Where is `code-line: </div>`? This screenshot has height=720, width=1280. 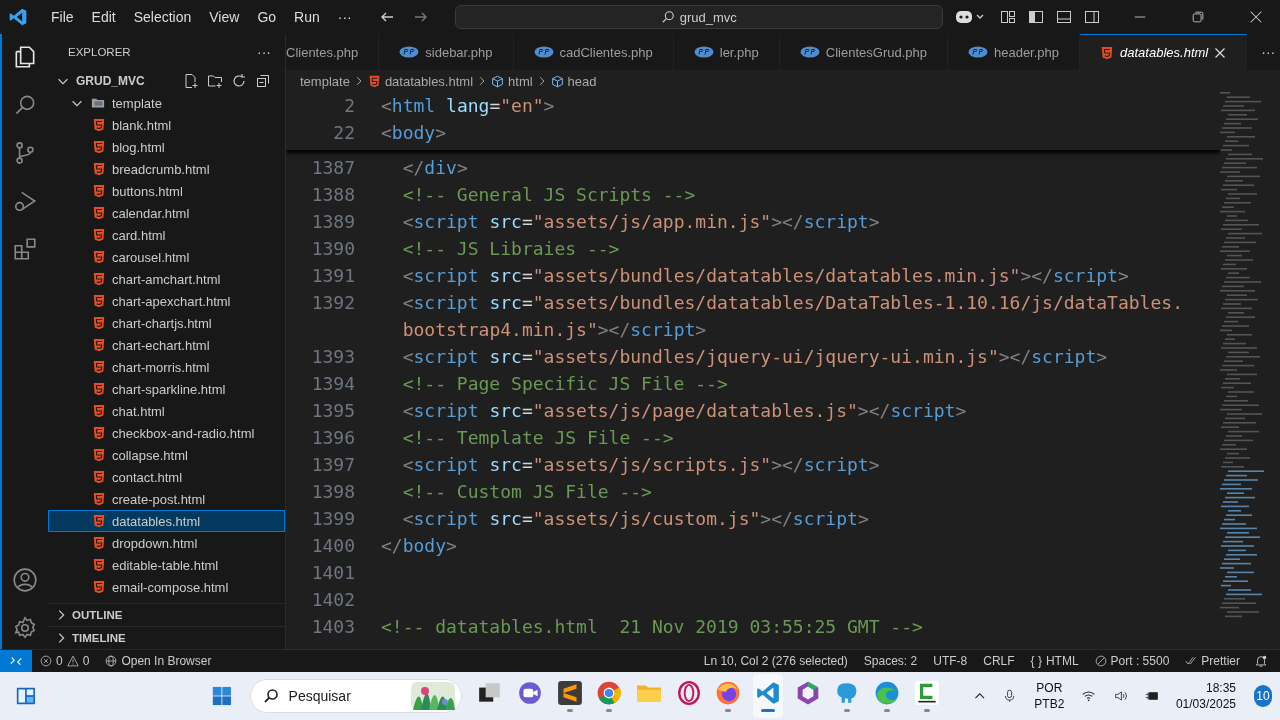 code-line: </div> is located at coordinates (434, 167).